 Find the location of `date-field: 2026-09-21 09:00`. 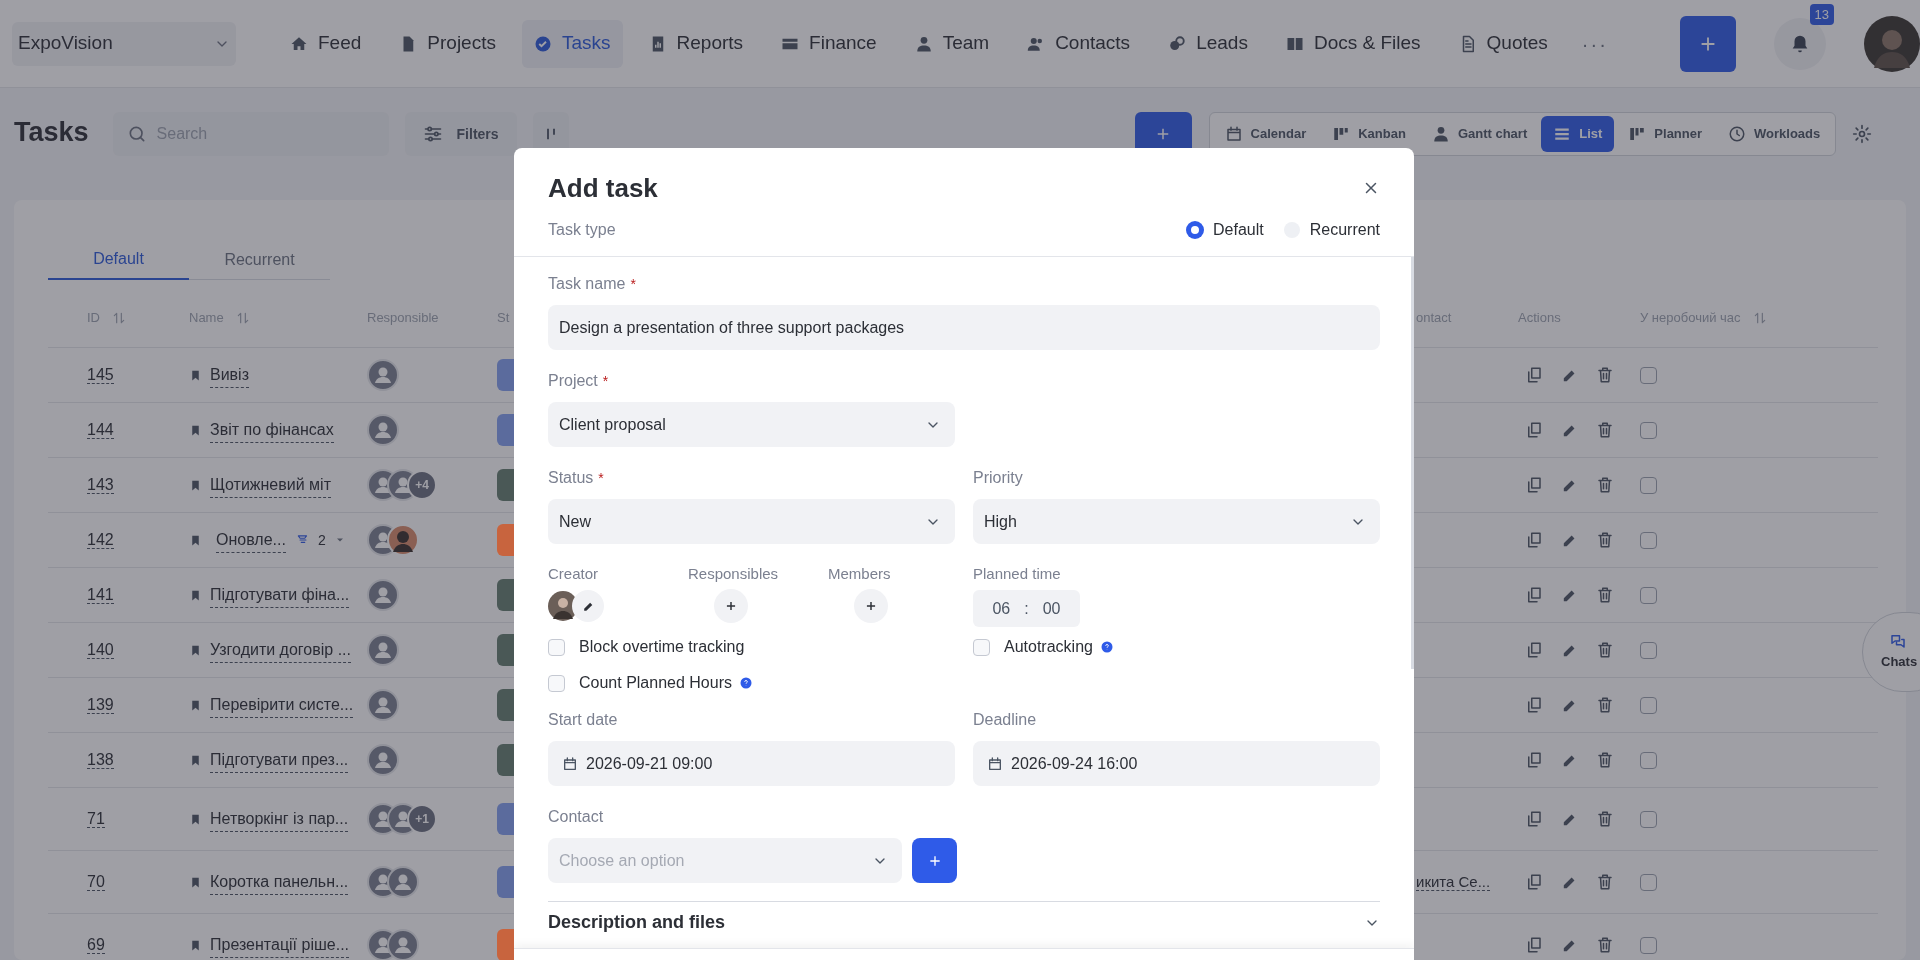

date-field: 2026-09-21 09:00 is located at coordinates (751, 763).